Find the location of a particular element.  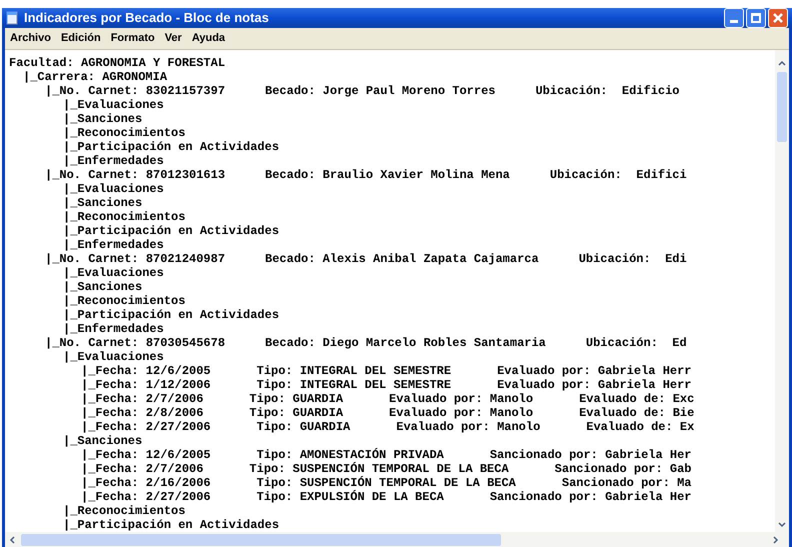

menu-item: Formato is located at coordinates (132, 38).